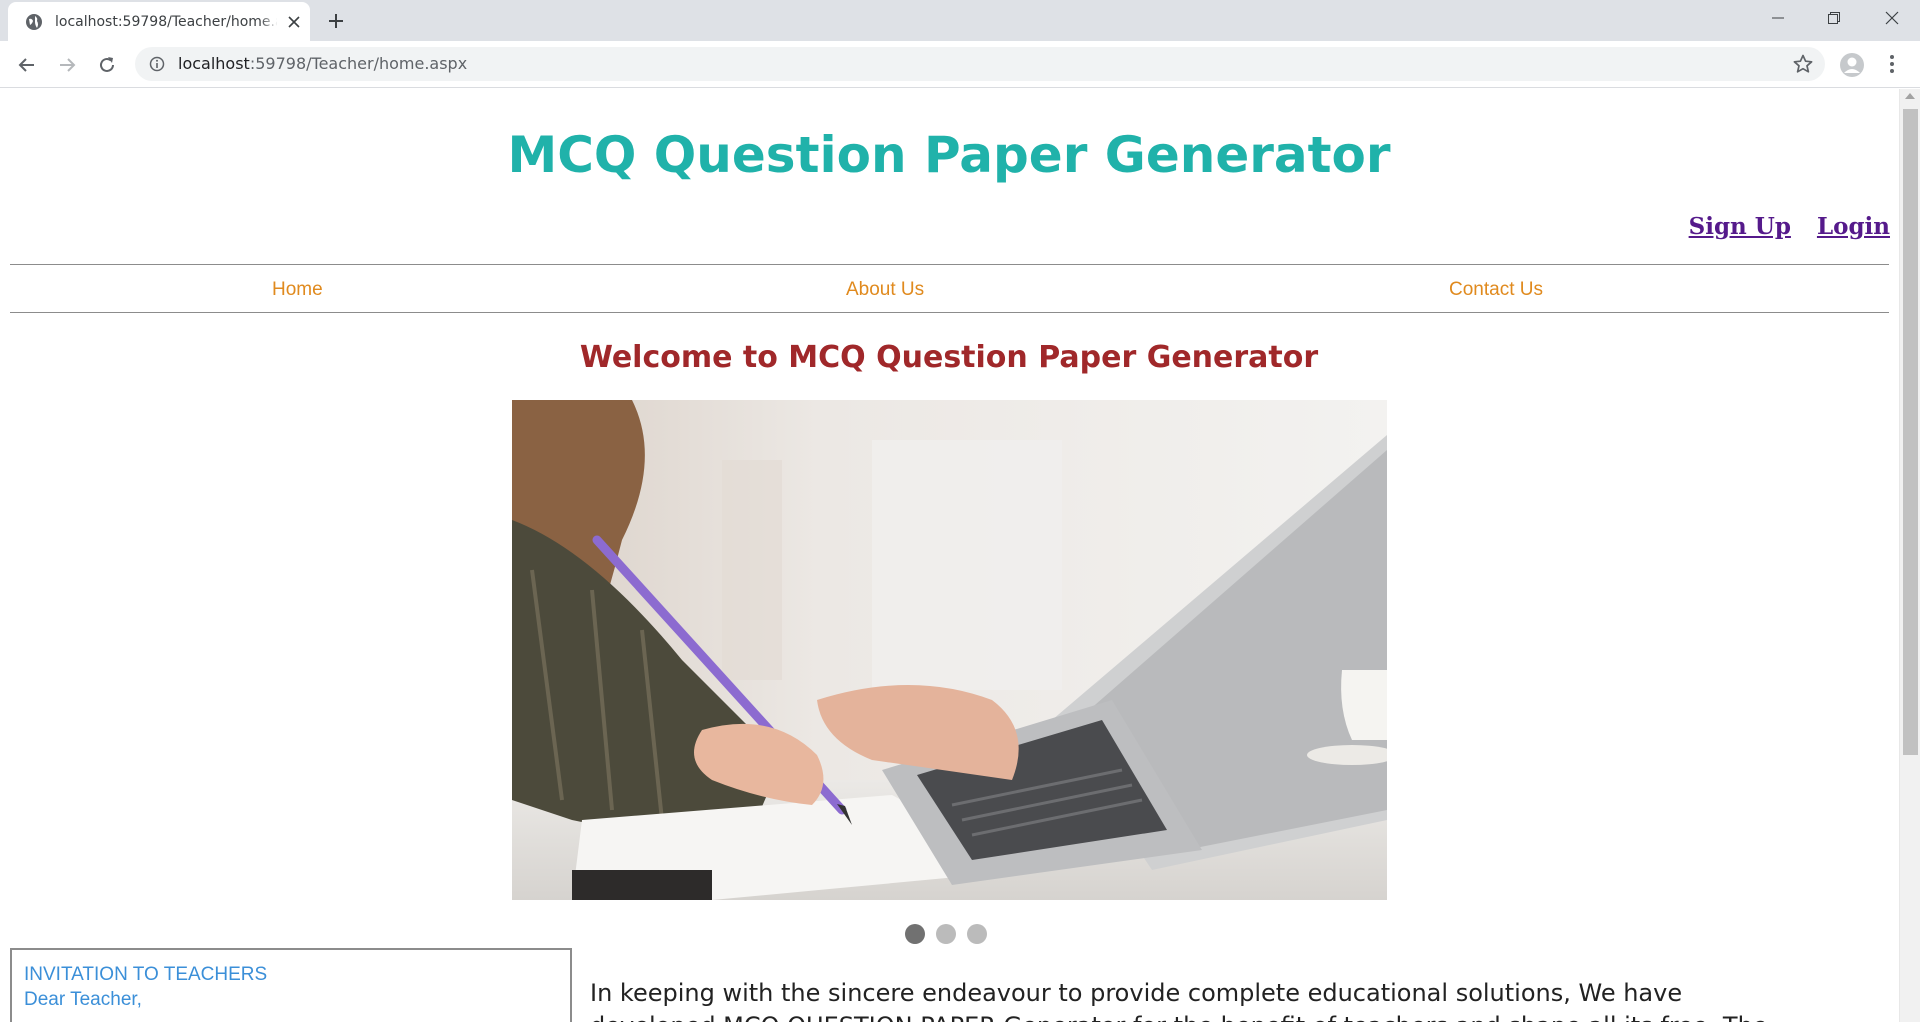 The height and width of the screenshot is (1022, 1920). I want to click on vertical-scrollbar, so click(1909, 555).